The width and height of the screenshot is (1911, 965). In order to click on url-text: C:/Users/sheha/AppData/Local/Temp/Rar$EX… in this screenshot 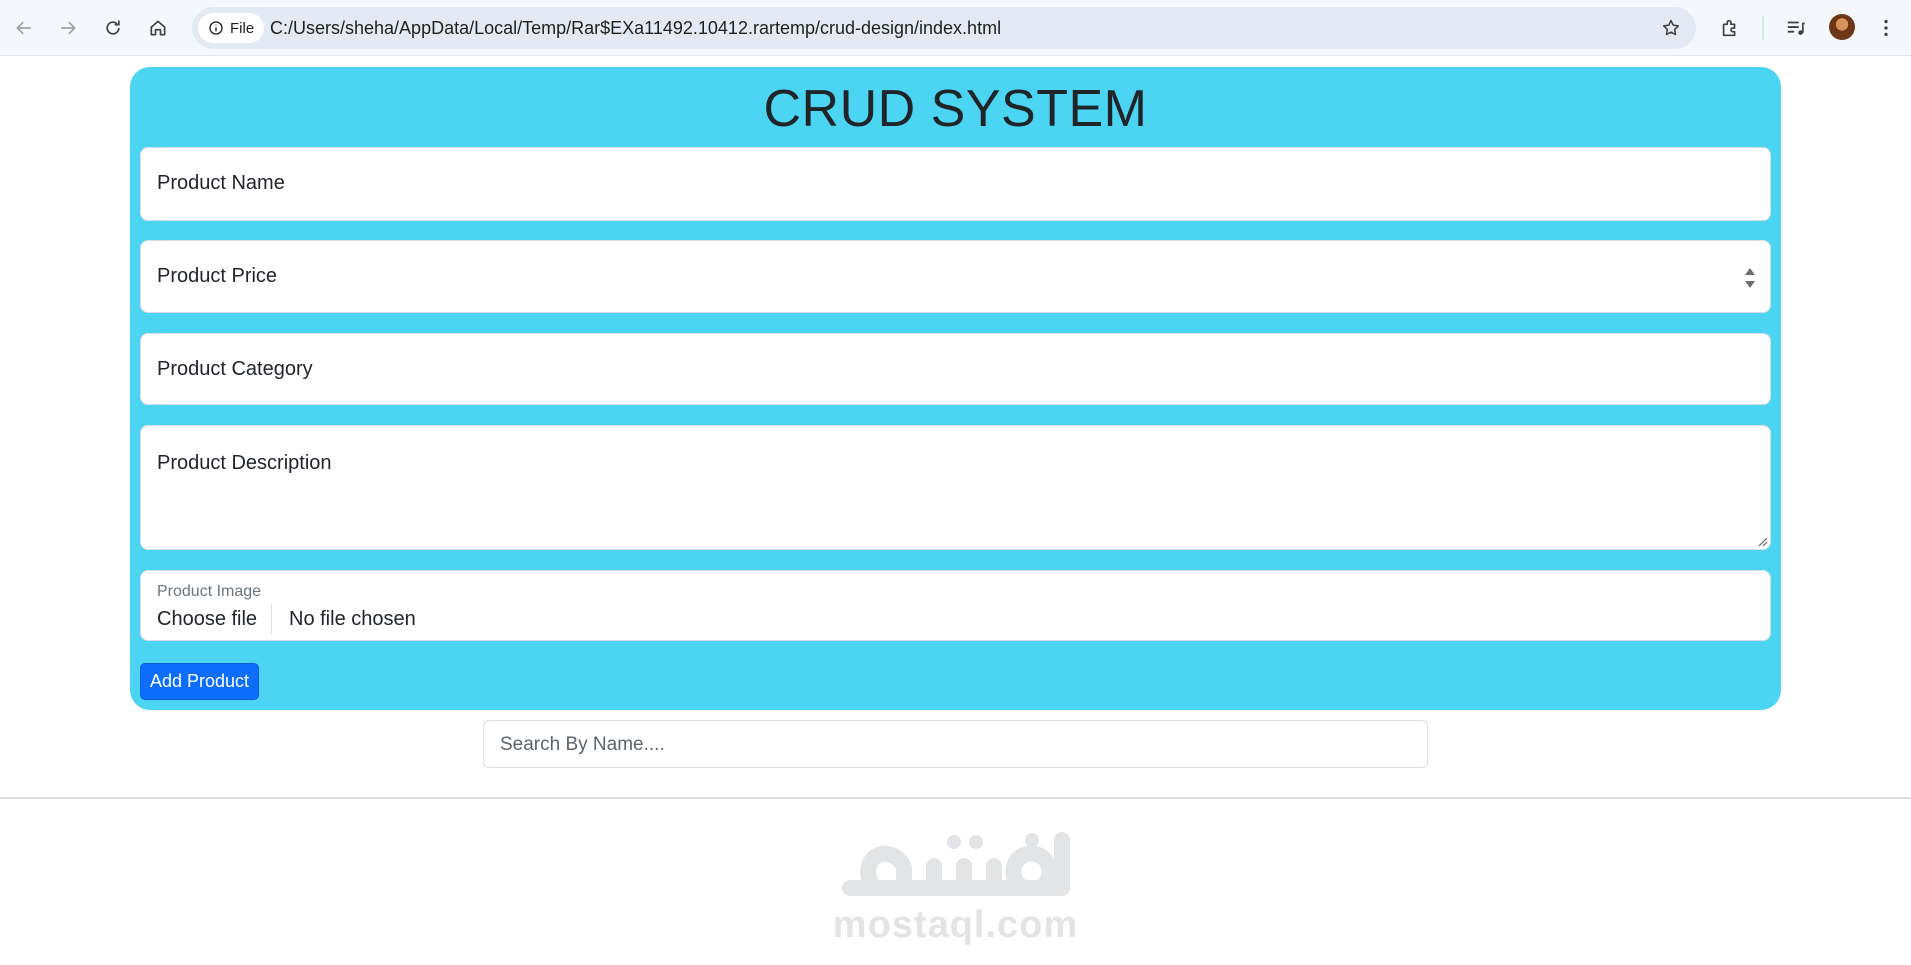, I will do `click(635, 28)`.